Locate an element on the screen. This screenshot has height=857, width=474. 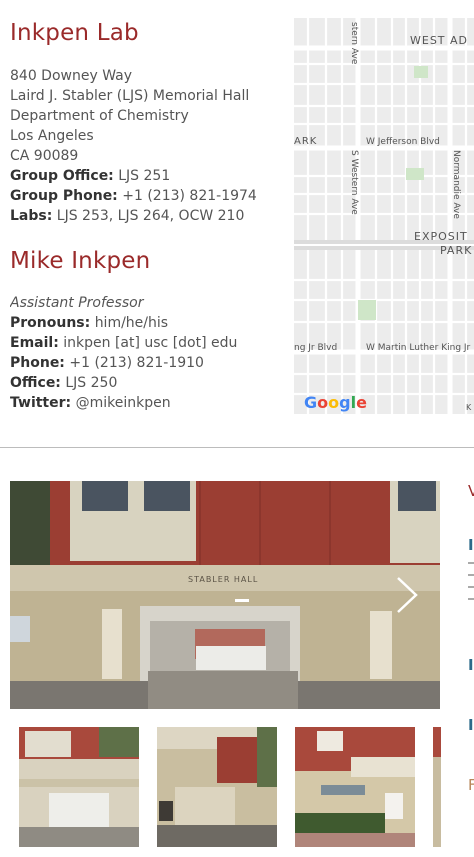
right-panel-fragment: V is located at coordinates (471, 491).